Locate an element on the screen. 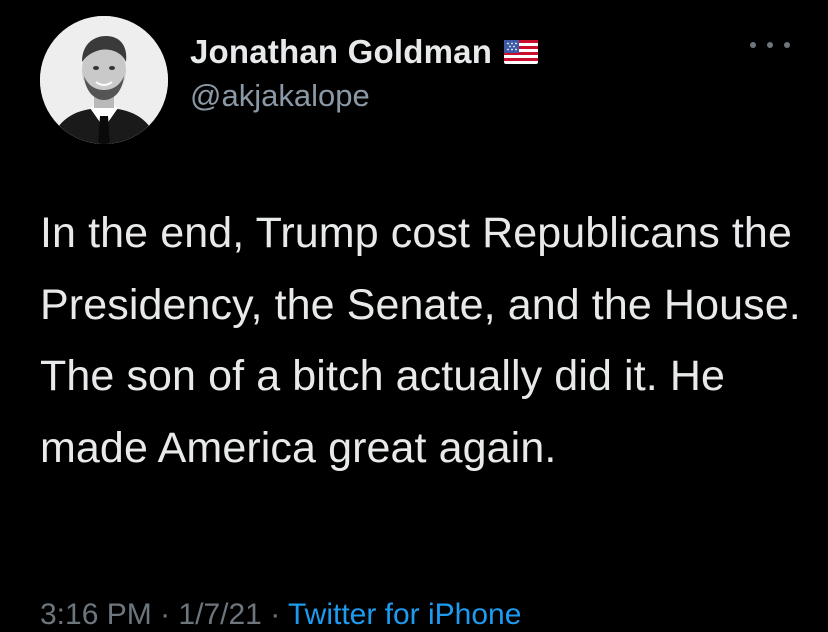 This screenshot has width=828, height=632. more-options-icon is located at coordinates (770, 45).